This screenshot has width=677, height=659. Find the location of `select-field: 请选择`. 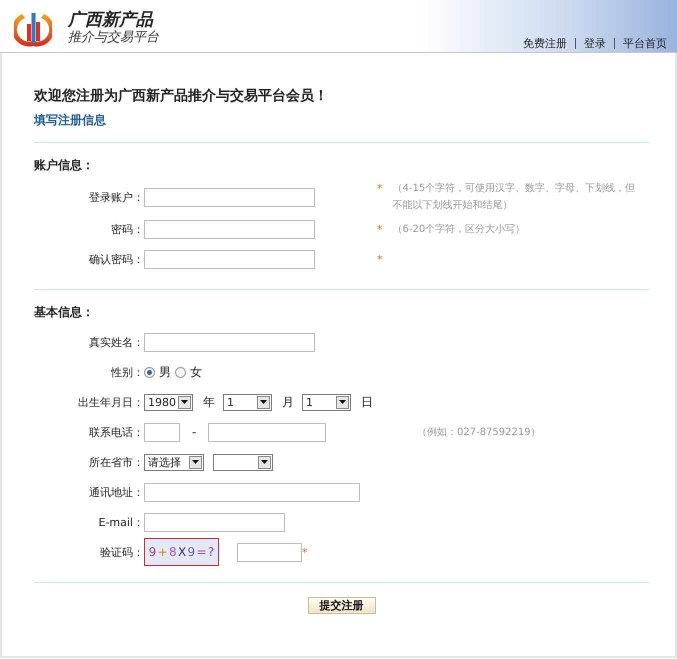

select-field: 请选择 is located at coordinates (174, 462).